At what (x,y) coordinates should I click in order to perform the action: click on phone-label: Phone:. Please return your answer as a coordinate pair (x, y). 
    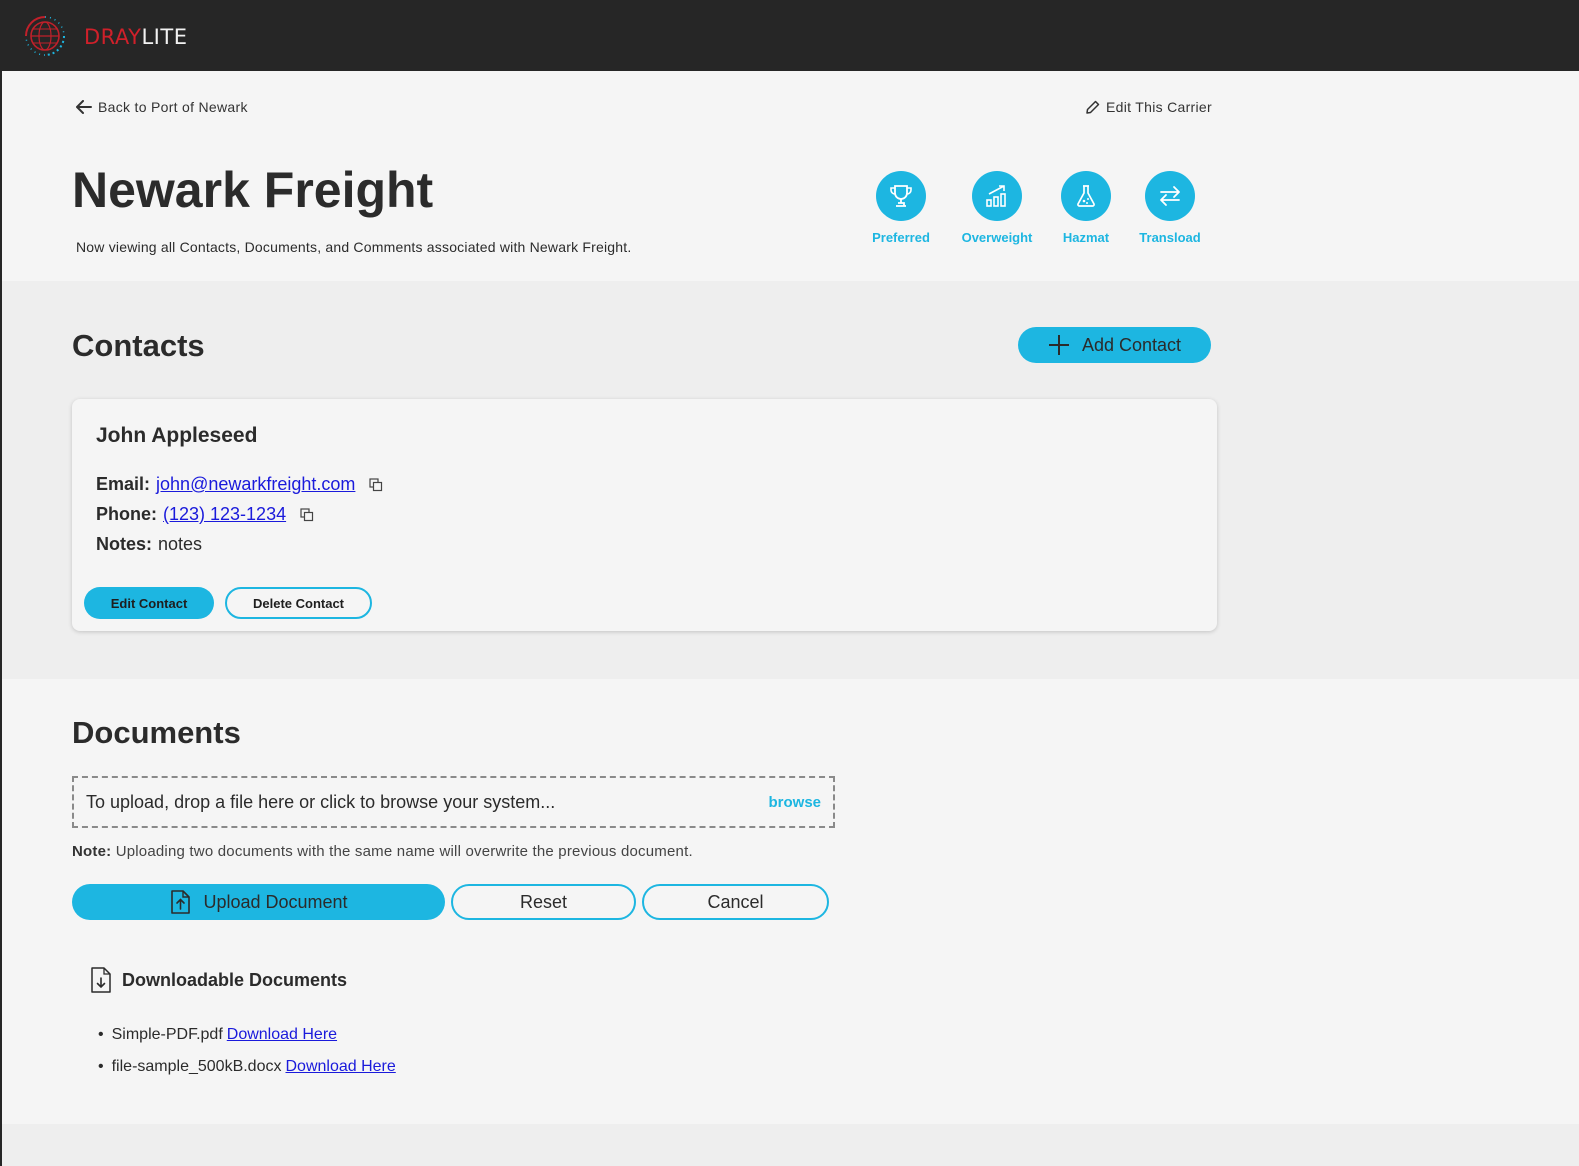
    Looking at the image, I should click on (126, 514).